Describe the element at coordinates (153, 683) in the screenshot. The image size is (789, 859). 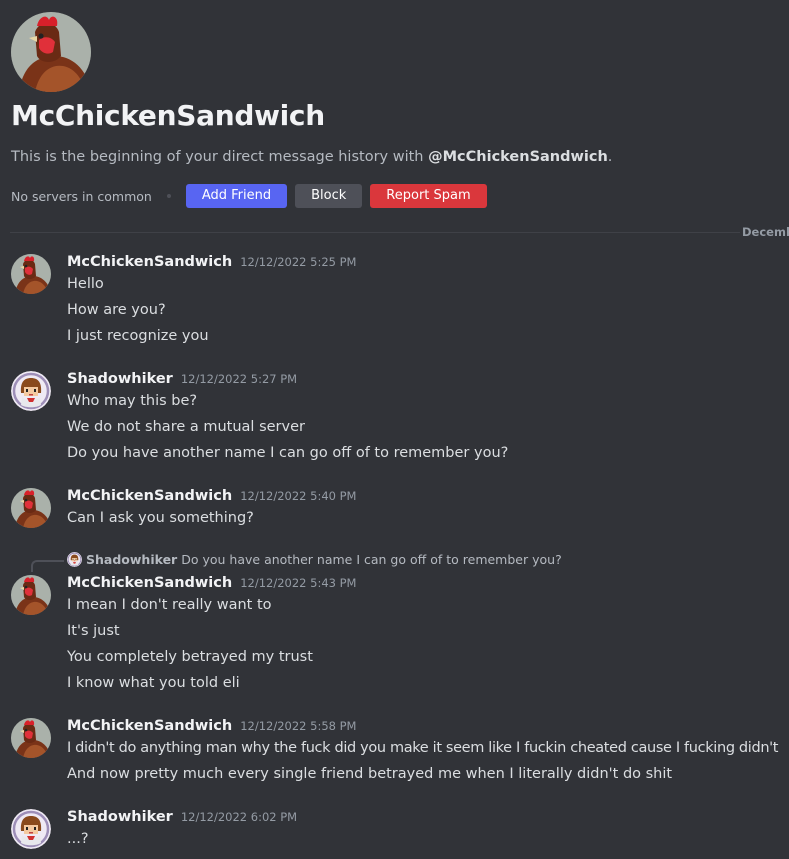
I see `message-text: I know what you told eli` at that location.